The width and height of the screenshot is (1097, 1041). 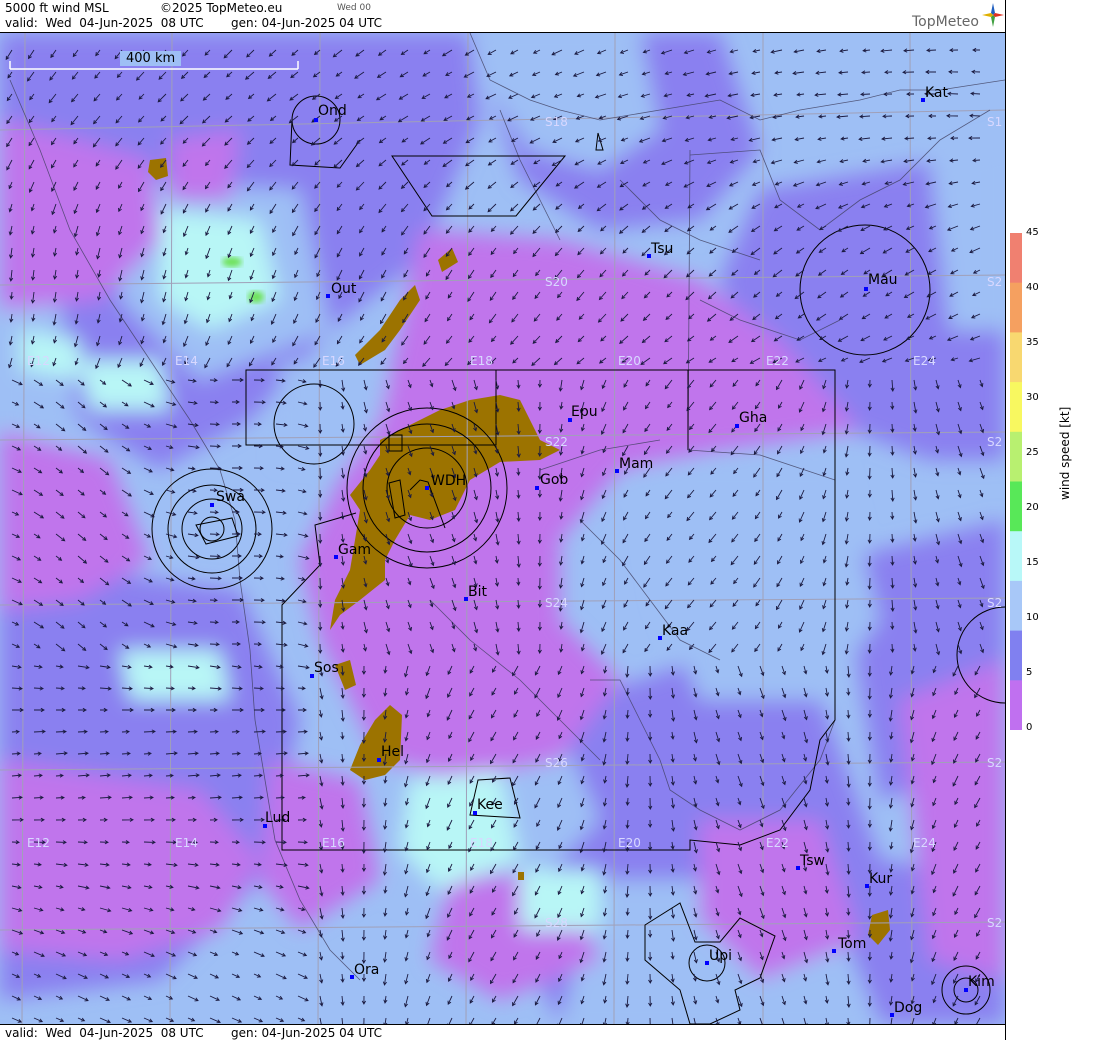 What do you see at coordinates (556, 442) in the screenshot?
I see `lat-label-s22: S22` at bounding box center [556, 442].